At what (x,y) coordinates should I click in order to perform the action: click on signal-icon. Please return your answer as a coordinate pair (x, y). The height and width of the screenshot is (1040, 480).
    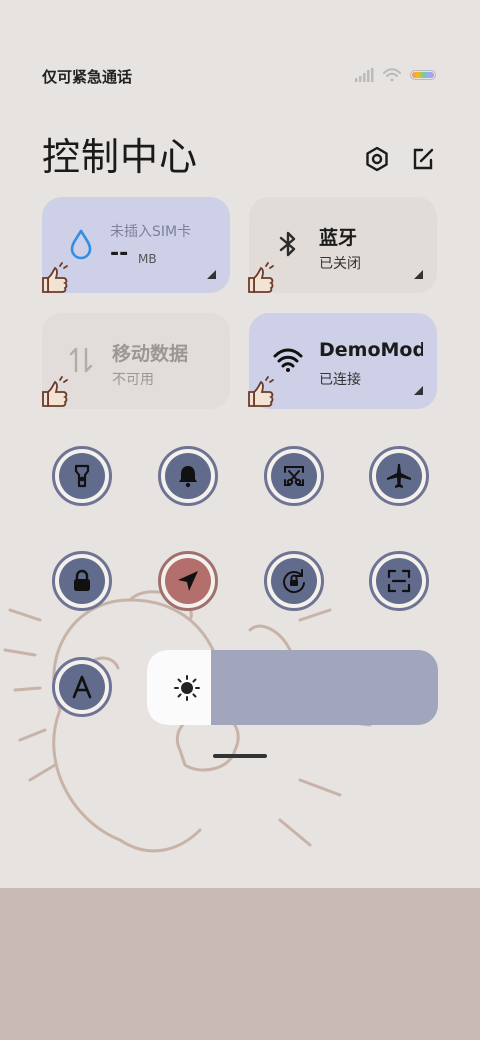
    Looking at the image, I should click on (364, 75).